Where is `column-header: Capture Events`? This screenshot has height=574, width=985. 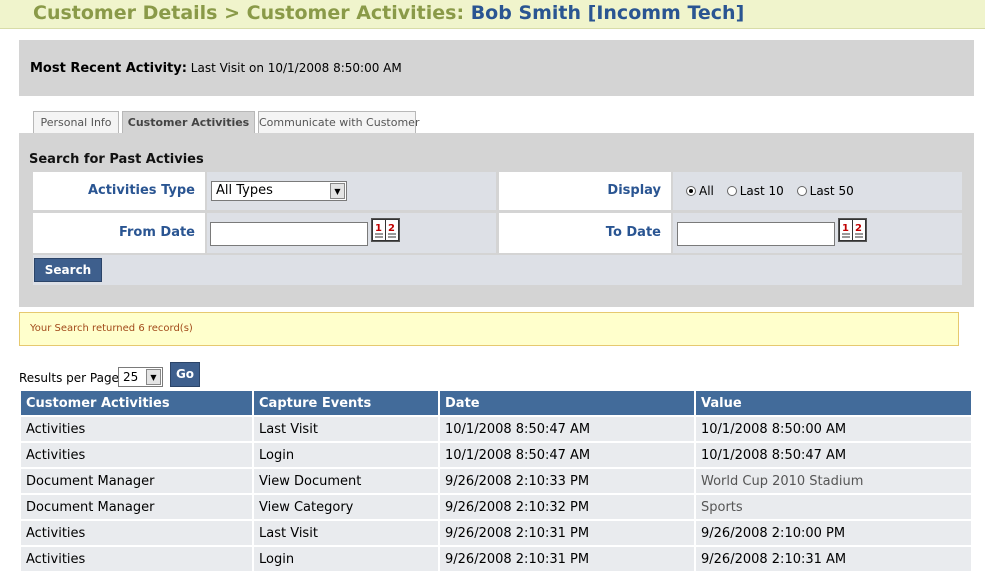
column-header: Capture Events is located at coordinates (346, 403).